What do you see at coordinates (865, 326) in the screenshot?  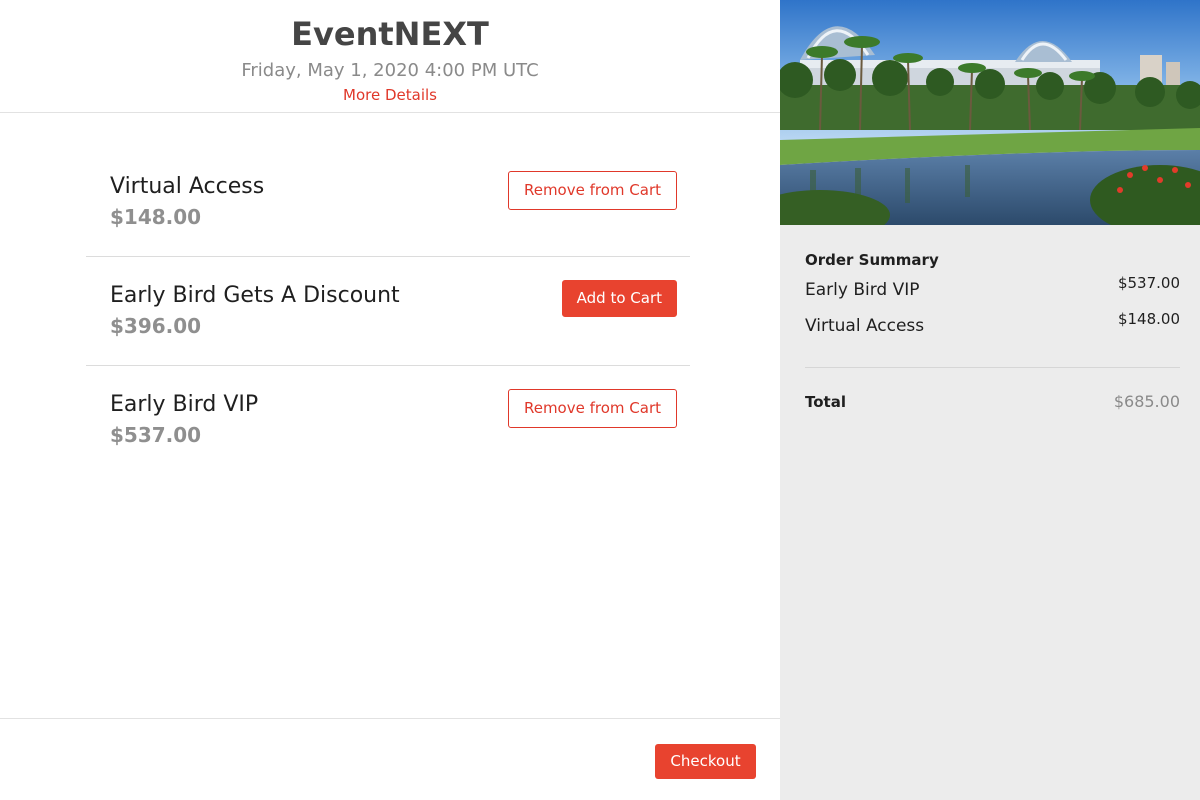 I see `summary-item-name: Virtual Access` at bounding box center [865, 326].